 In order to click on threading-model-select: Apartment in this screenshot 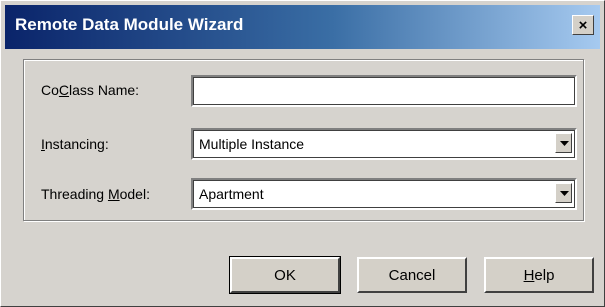, I will do `click(384, 194)`.